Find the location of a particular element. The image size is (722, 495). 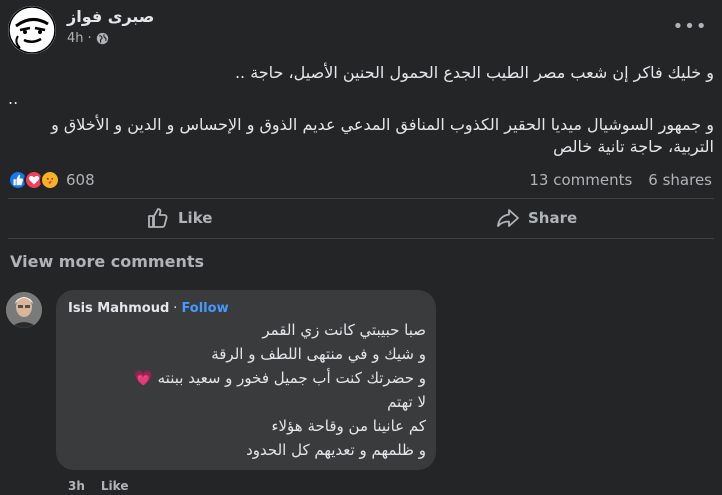

commenter-avatar-photo is located at coordinates (24, 310).